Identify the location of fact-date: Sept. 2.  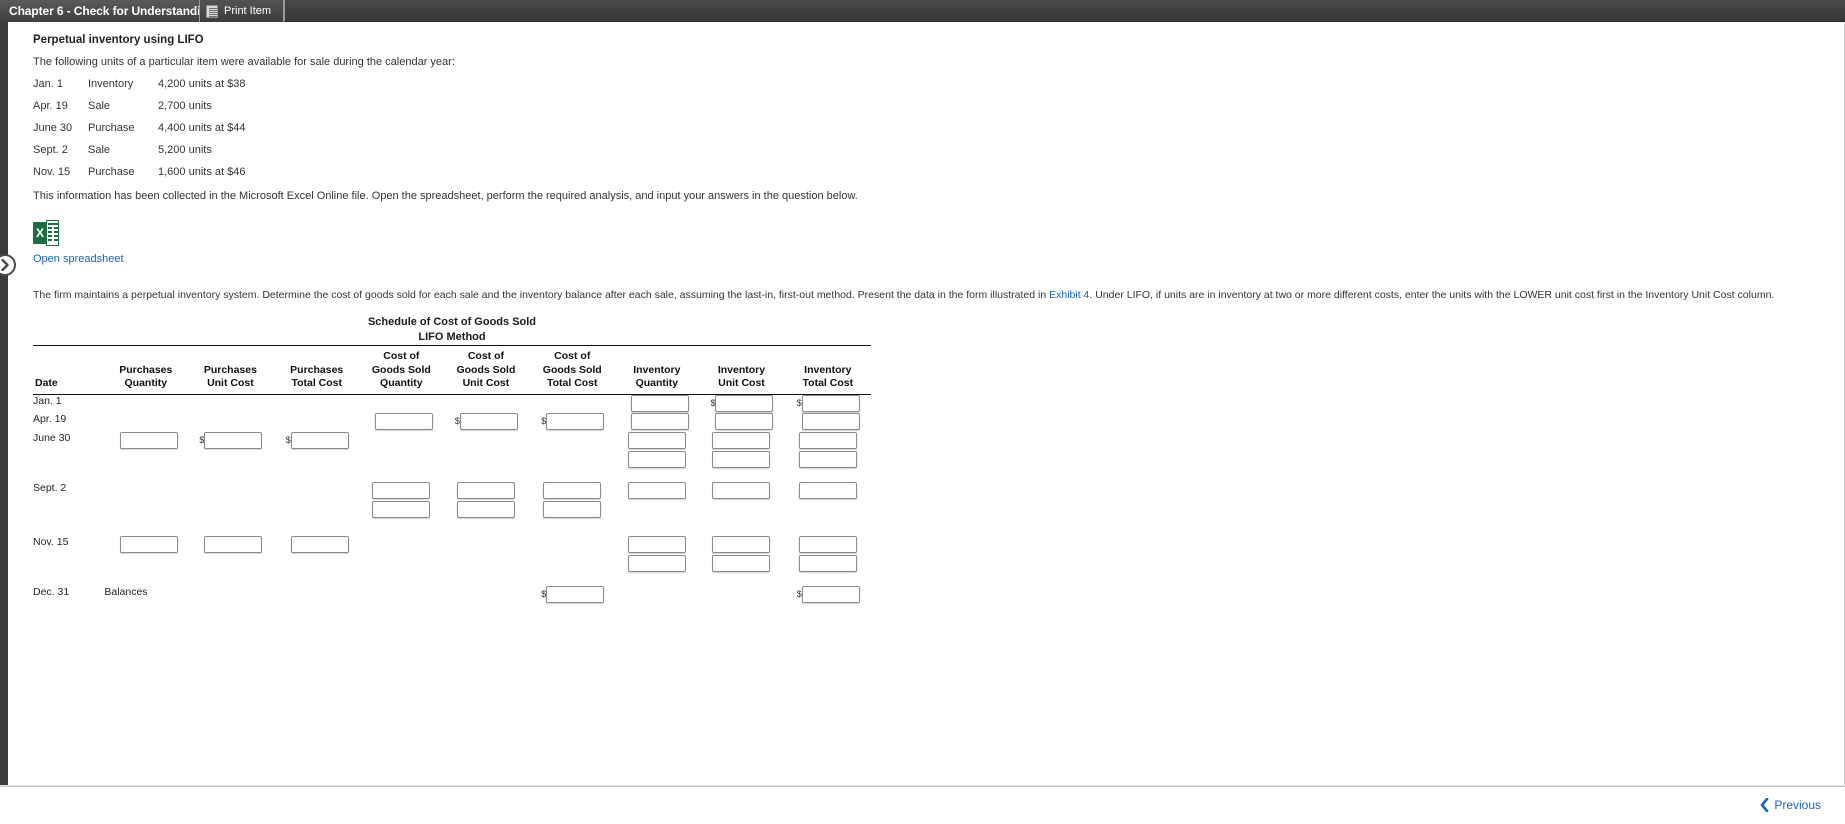
(50, 150).